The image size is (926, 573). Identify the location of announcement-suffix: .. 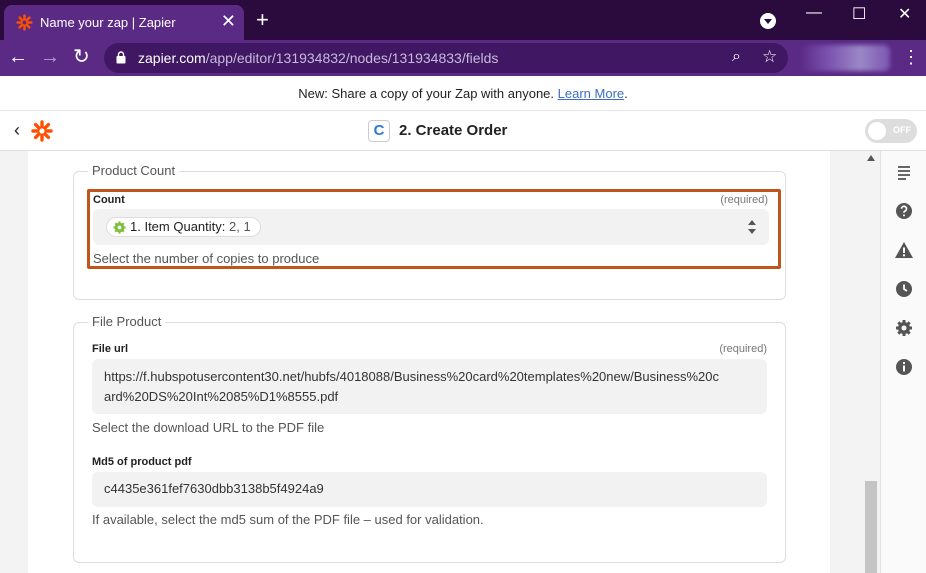
(626, 93).